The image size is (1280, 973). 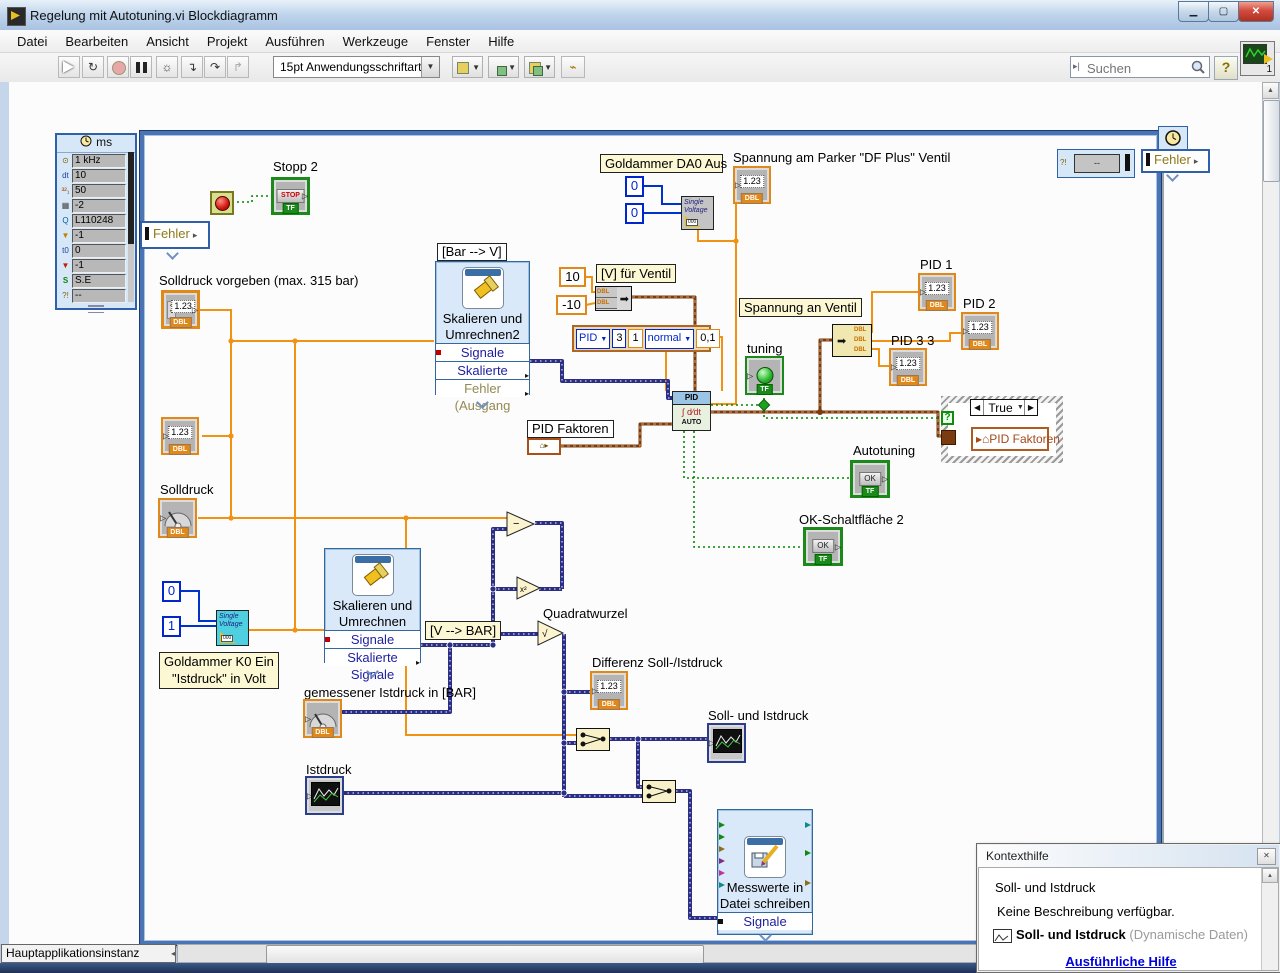 What do you see at coordinates (1198, 67) in the screenshot?
I see `search-icon` at bounding box center [1198, 67].